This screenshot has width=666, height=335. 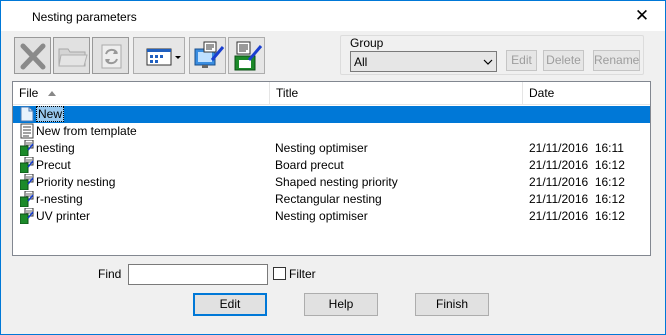 I want to click on file-name-cell: r-nesting, so click(x=59, y=199).